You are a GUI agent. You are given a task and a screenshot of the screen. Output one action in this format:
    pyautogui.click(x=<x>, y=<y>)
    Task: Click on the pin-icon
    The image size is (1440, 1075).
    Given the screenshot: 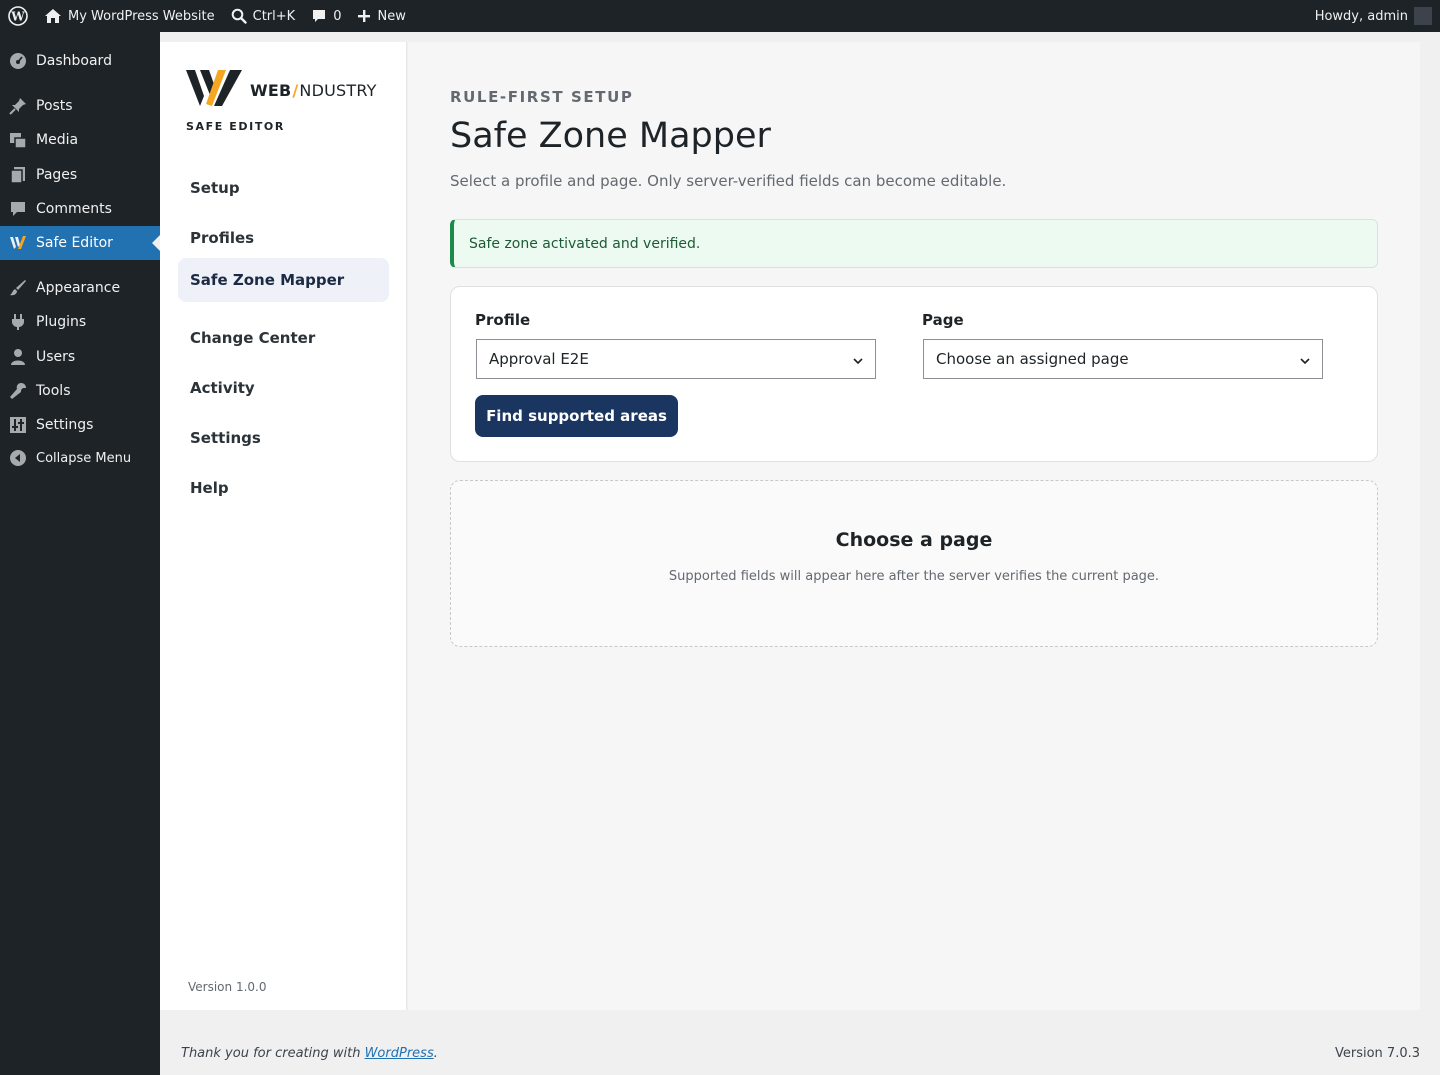 What is the action you would take?
    pyautogui.click(x=18, y=106)
    